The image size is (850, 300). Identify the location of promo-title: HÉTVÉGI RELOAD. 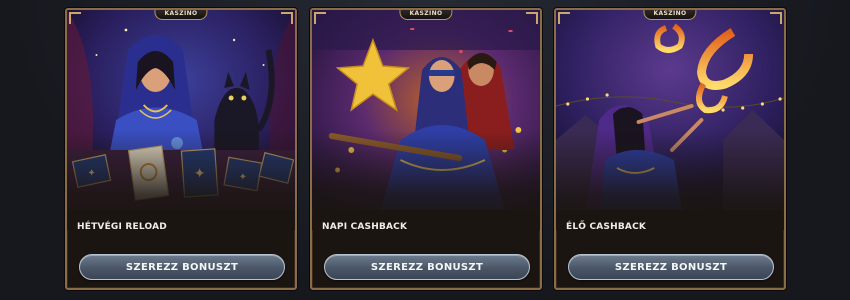
(122, 227).